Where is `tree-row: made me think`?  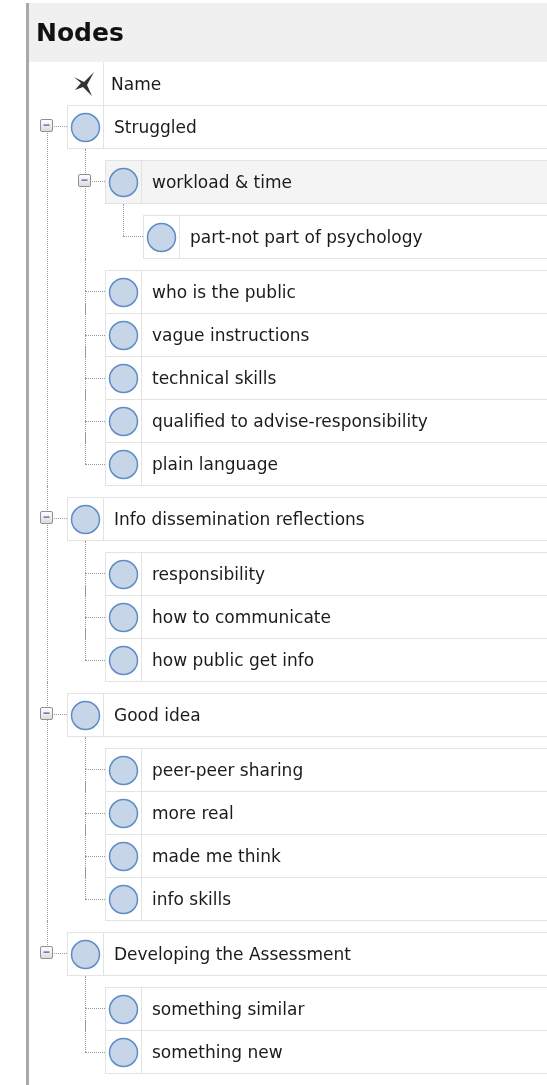
tree-row: made me think is located at coordinates (326, 856).